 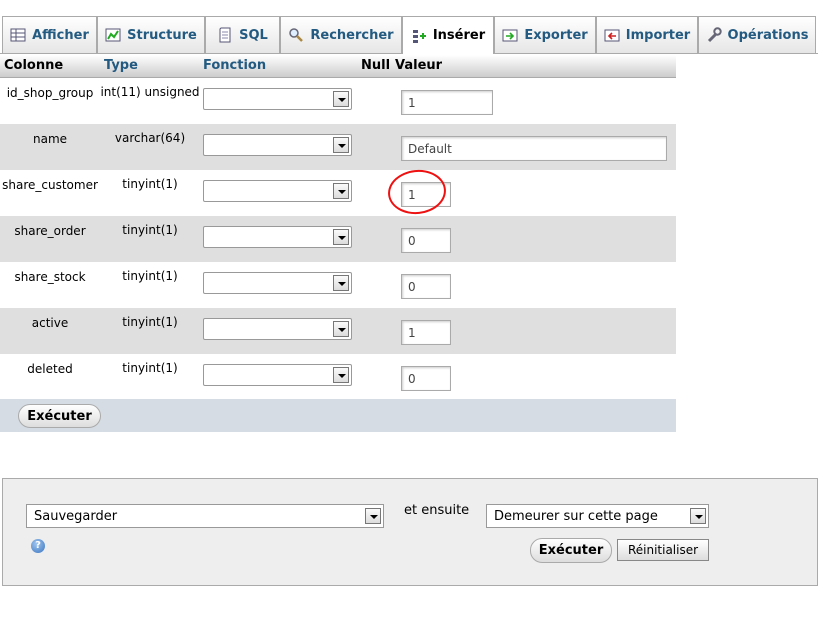 What do you see at coordinates (50, 185) in the screenshot?
I see `column-name: share_customer` at bounding box center [50, 185].